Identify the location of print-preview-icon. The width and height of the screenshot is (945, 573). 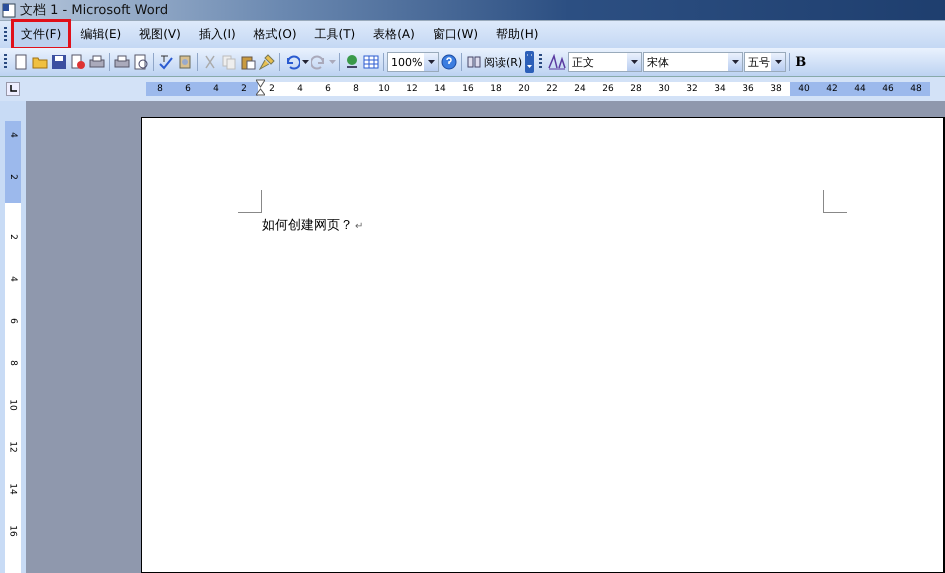
(141, 62).